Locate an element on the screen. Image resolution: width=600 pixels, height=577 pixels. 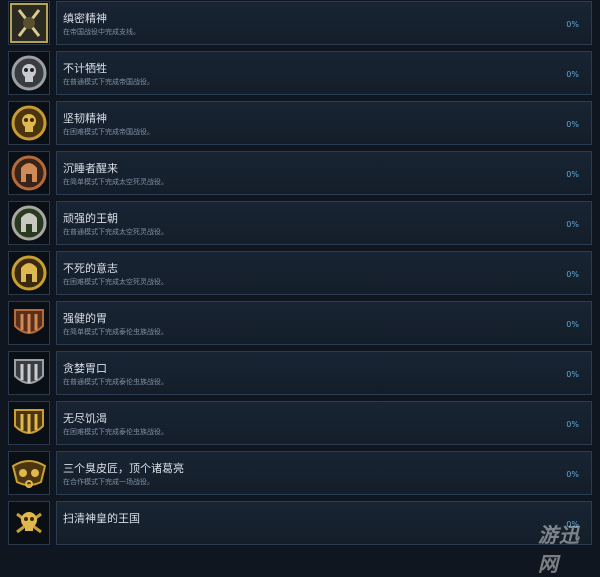
gold-skull-shield-icon is located at coordinates (29, 123).